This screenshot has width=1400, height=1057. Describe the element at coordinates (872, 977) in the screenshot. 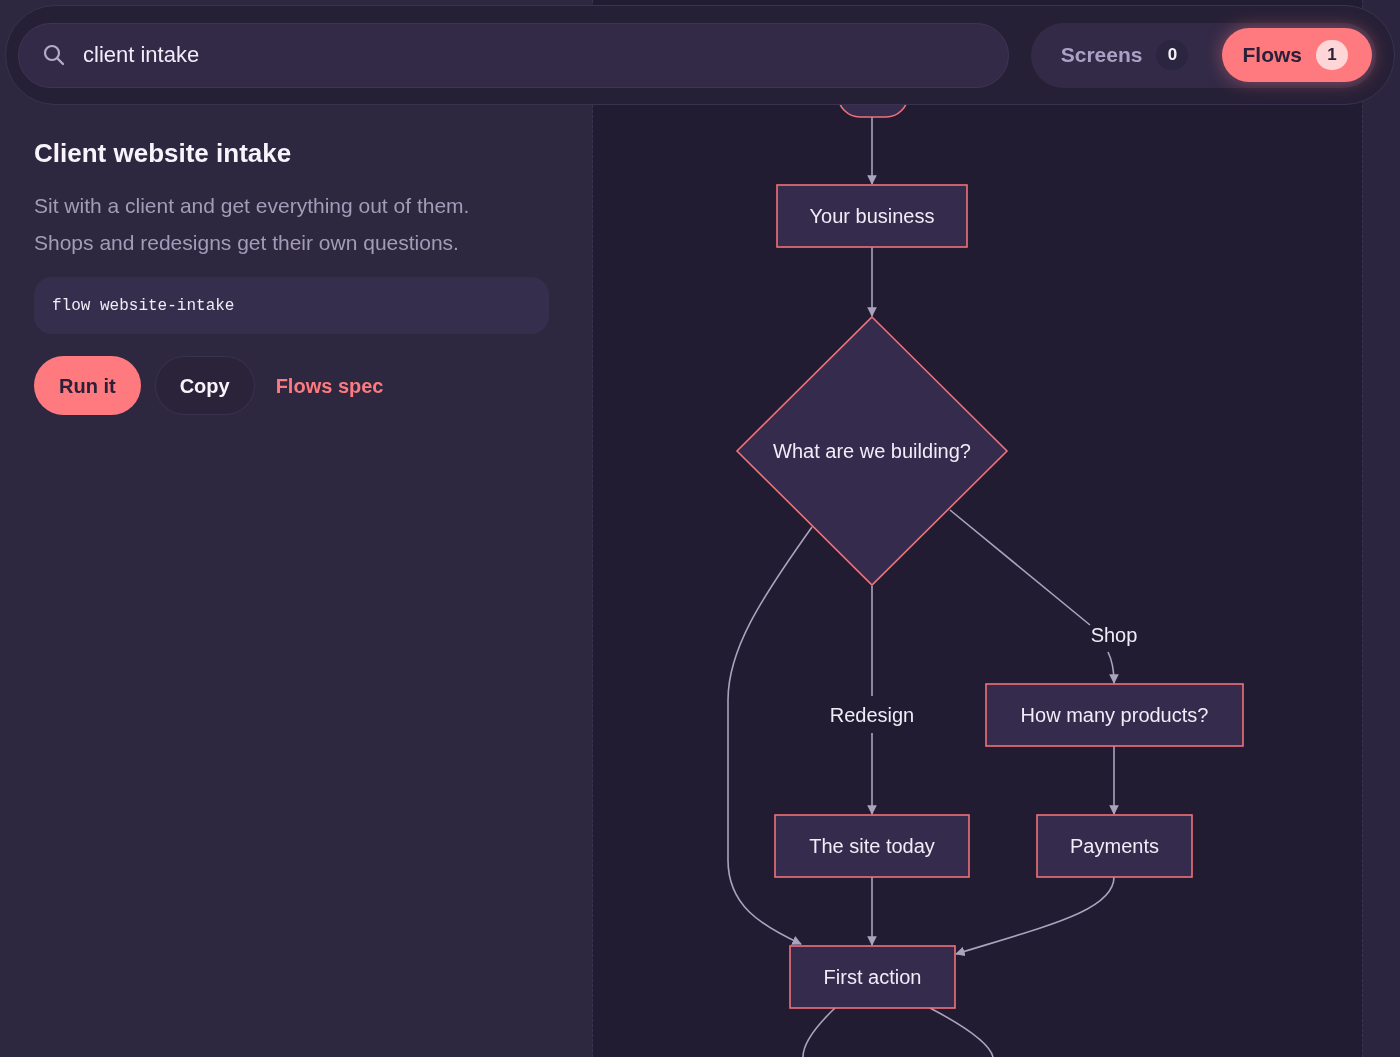

I see `node-label: First action` at that location.